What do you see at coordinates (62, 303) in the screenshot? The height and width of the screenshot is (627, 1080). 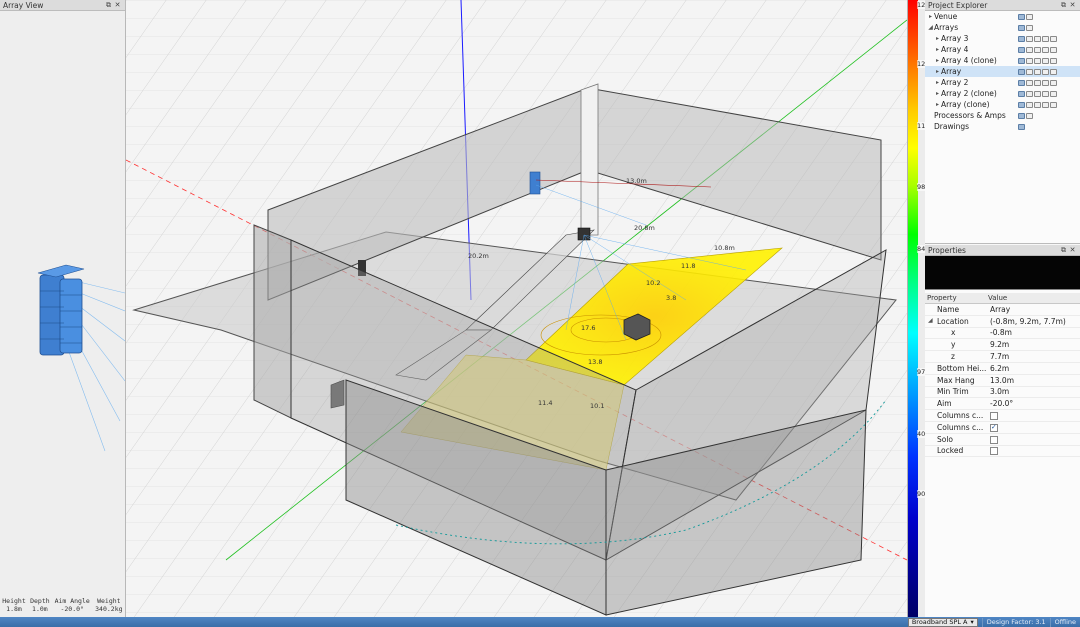 I see `array-view-canvas` at bounding box center [62, 303].